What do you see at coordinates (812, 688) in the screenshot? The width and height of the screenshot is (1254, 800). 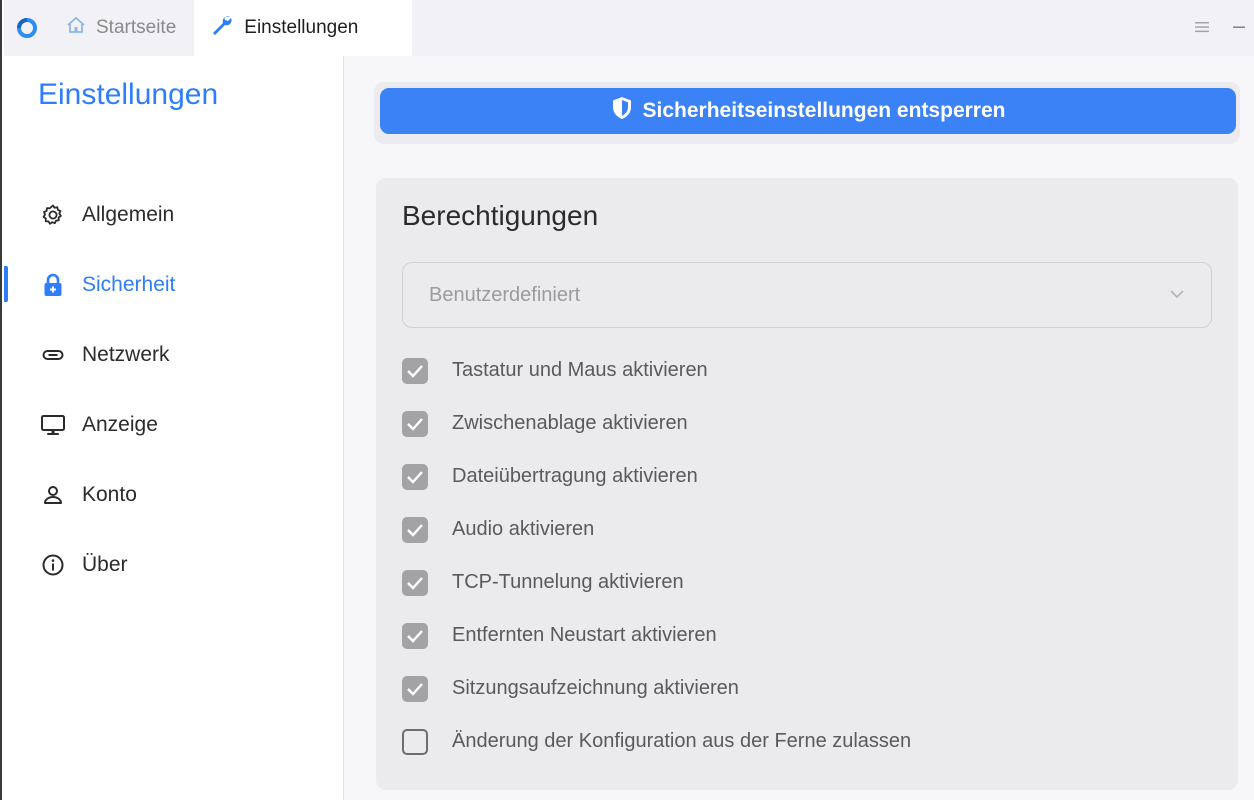 I see `checkbox-session-recording: Sitzungsaufzeichnung aktivieren` at bounding box center [812, 688].